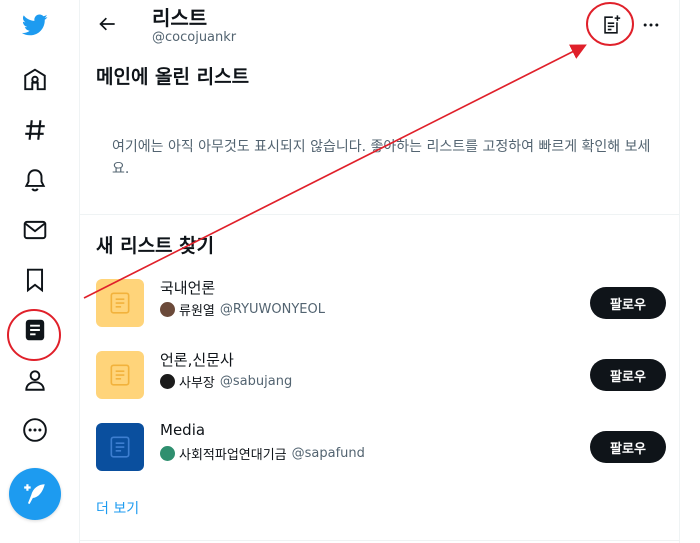  What do you see at coordinates (180, 18) in the screenshot?
I see `page-title: 리스트` at bounding box center [180, 18].